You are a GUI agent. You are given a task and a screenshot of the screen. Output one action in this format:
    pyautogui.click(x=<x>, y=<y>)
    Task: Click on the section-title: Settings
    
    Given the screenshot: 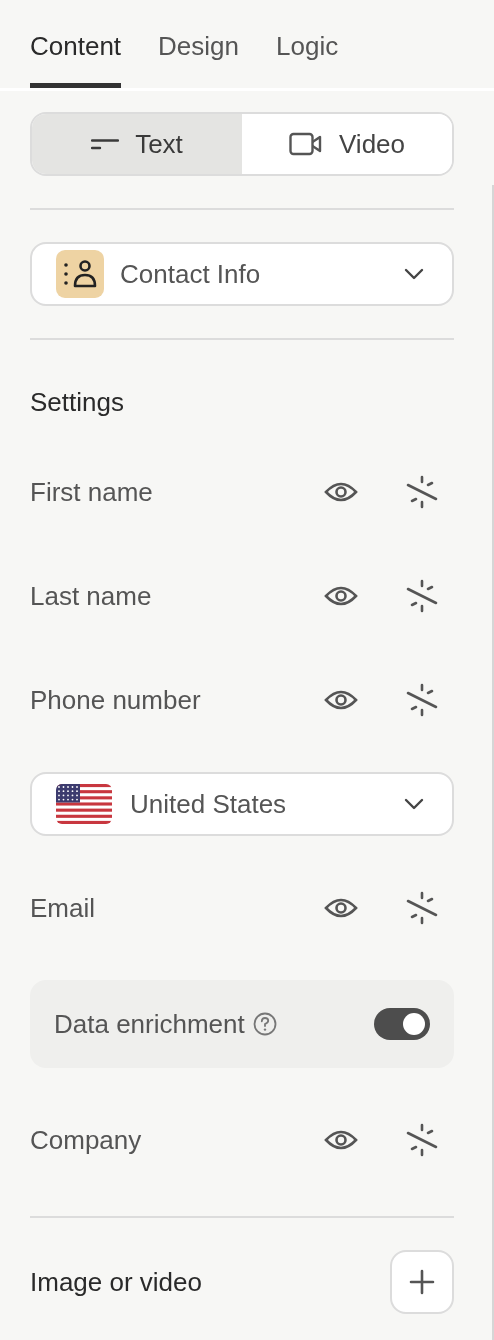 What is the action you would take?
    pyautogui.click(x=77, y=402)
    